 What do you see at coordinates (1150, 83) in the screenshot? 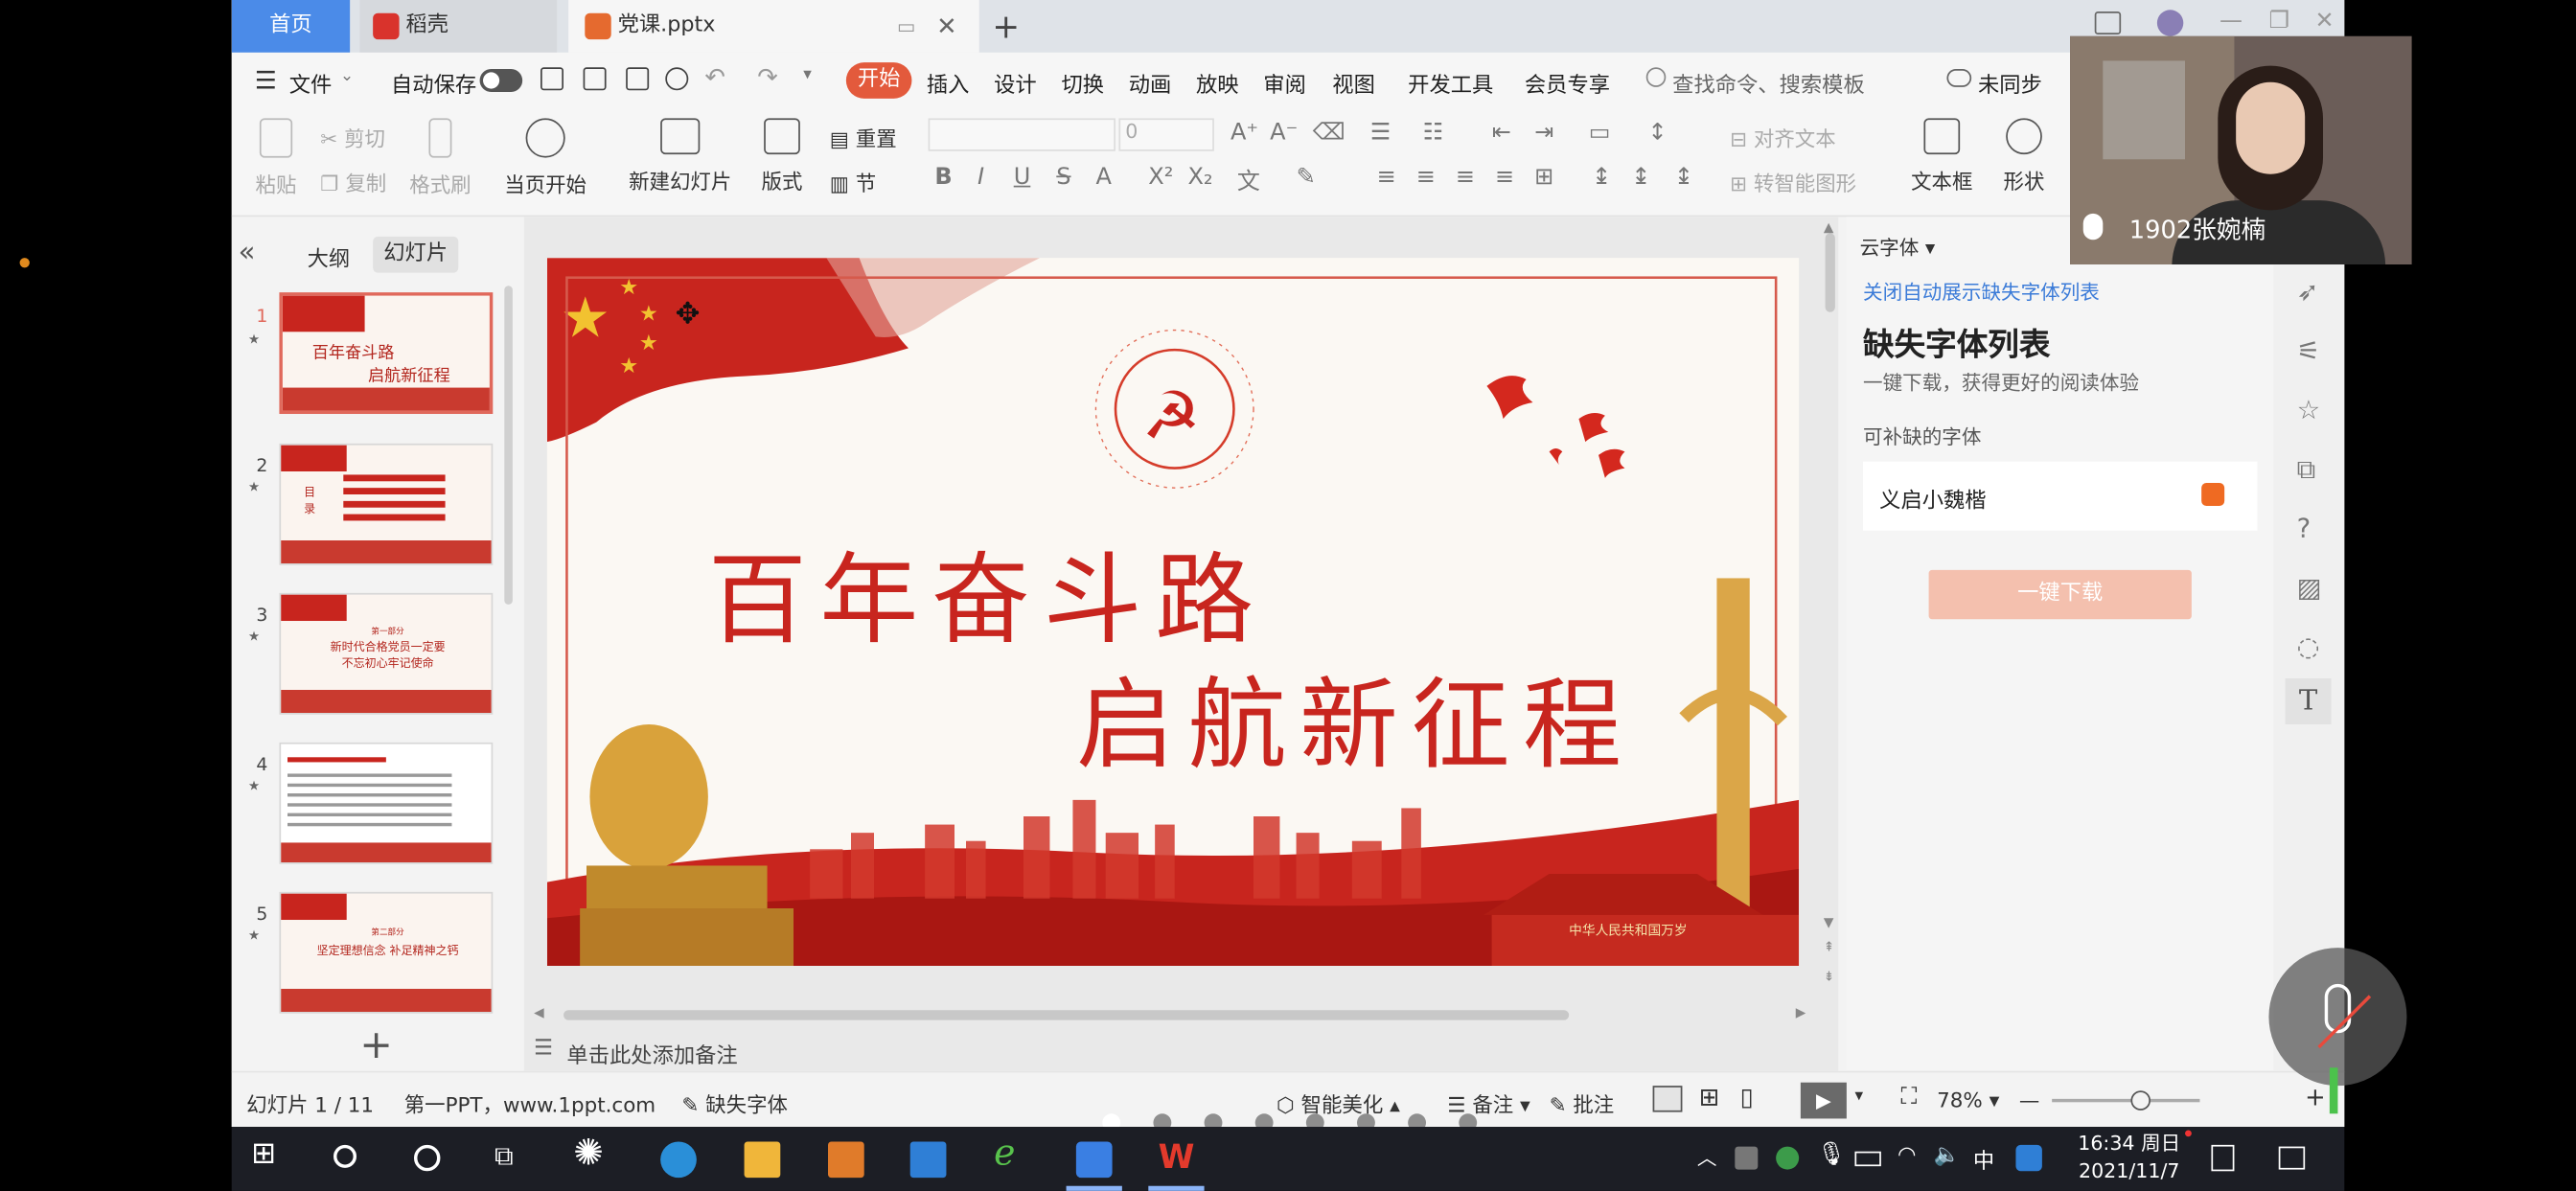
I see `tab-animation: 动画` at bounding box center [1150, 83].